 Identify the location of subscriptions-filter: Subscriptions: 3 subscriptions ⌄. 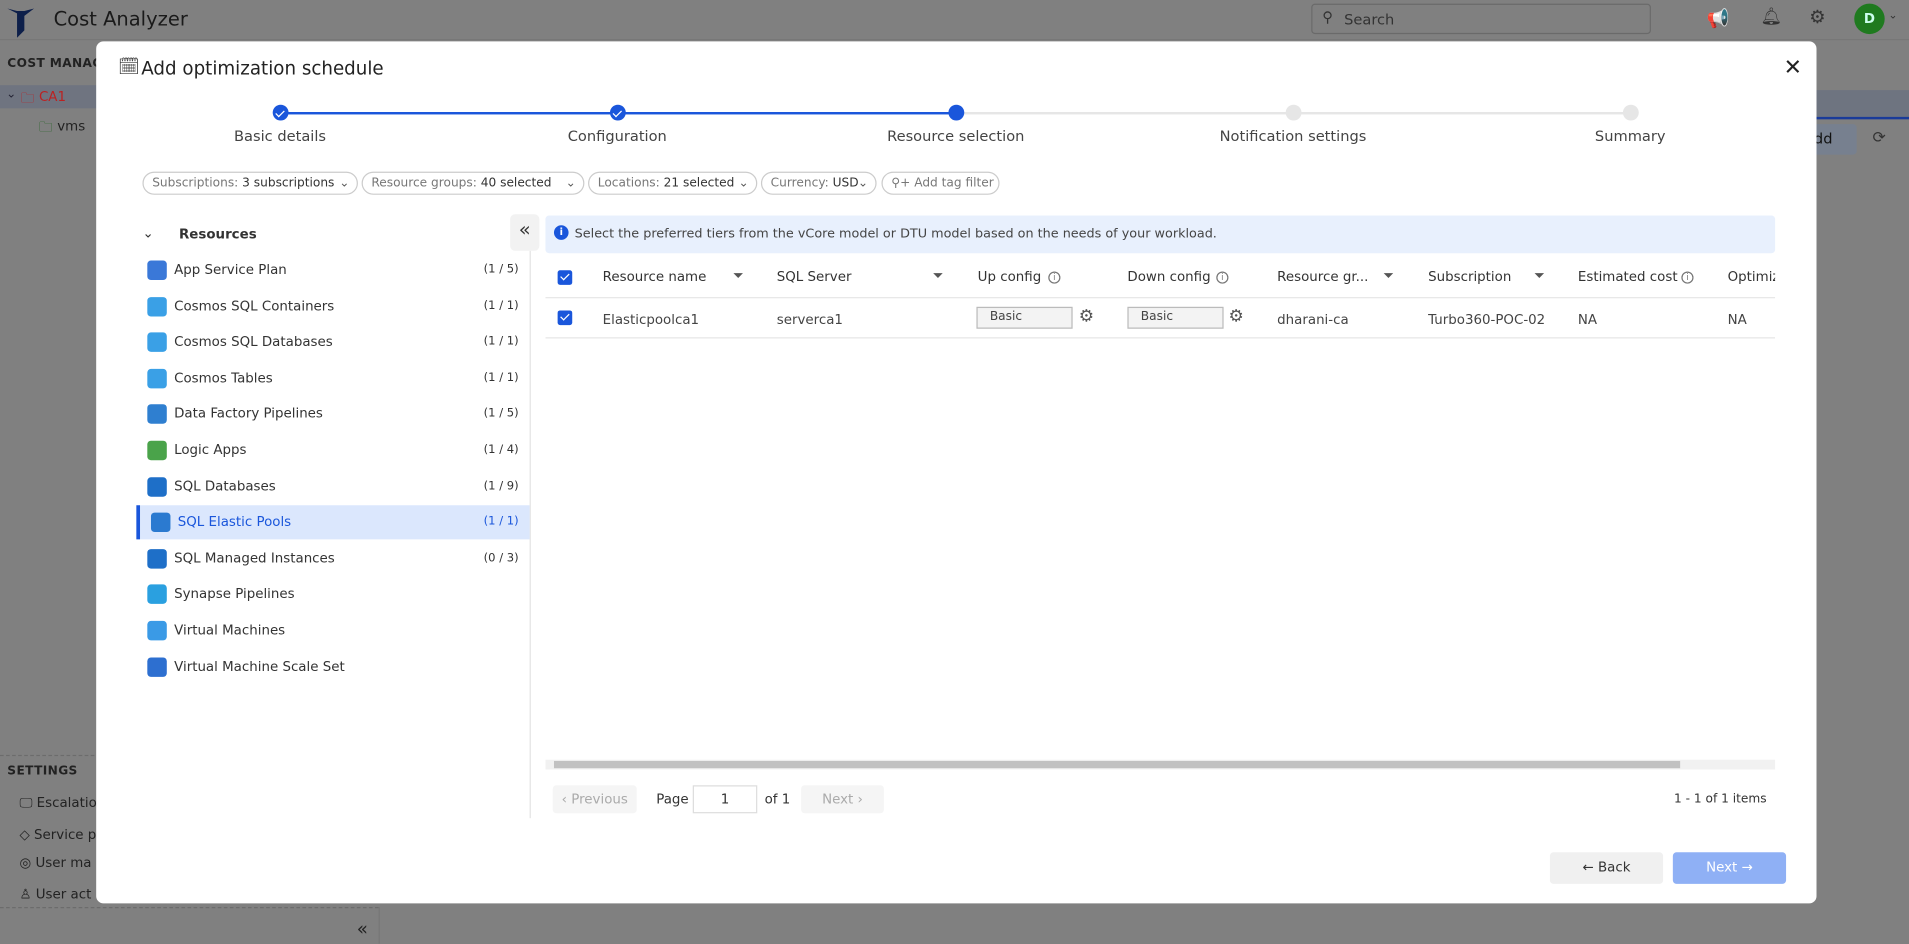
(250, 183).